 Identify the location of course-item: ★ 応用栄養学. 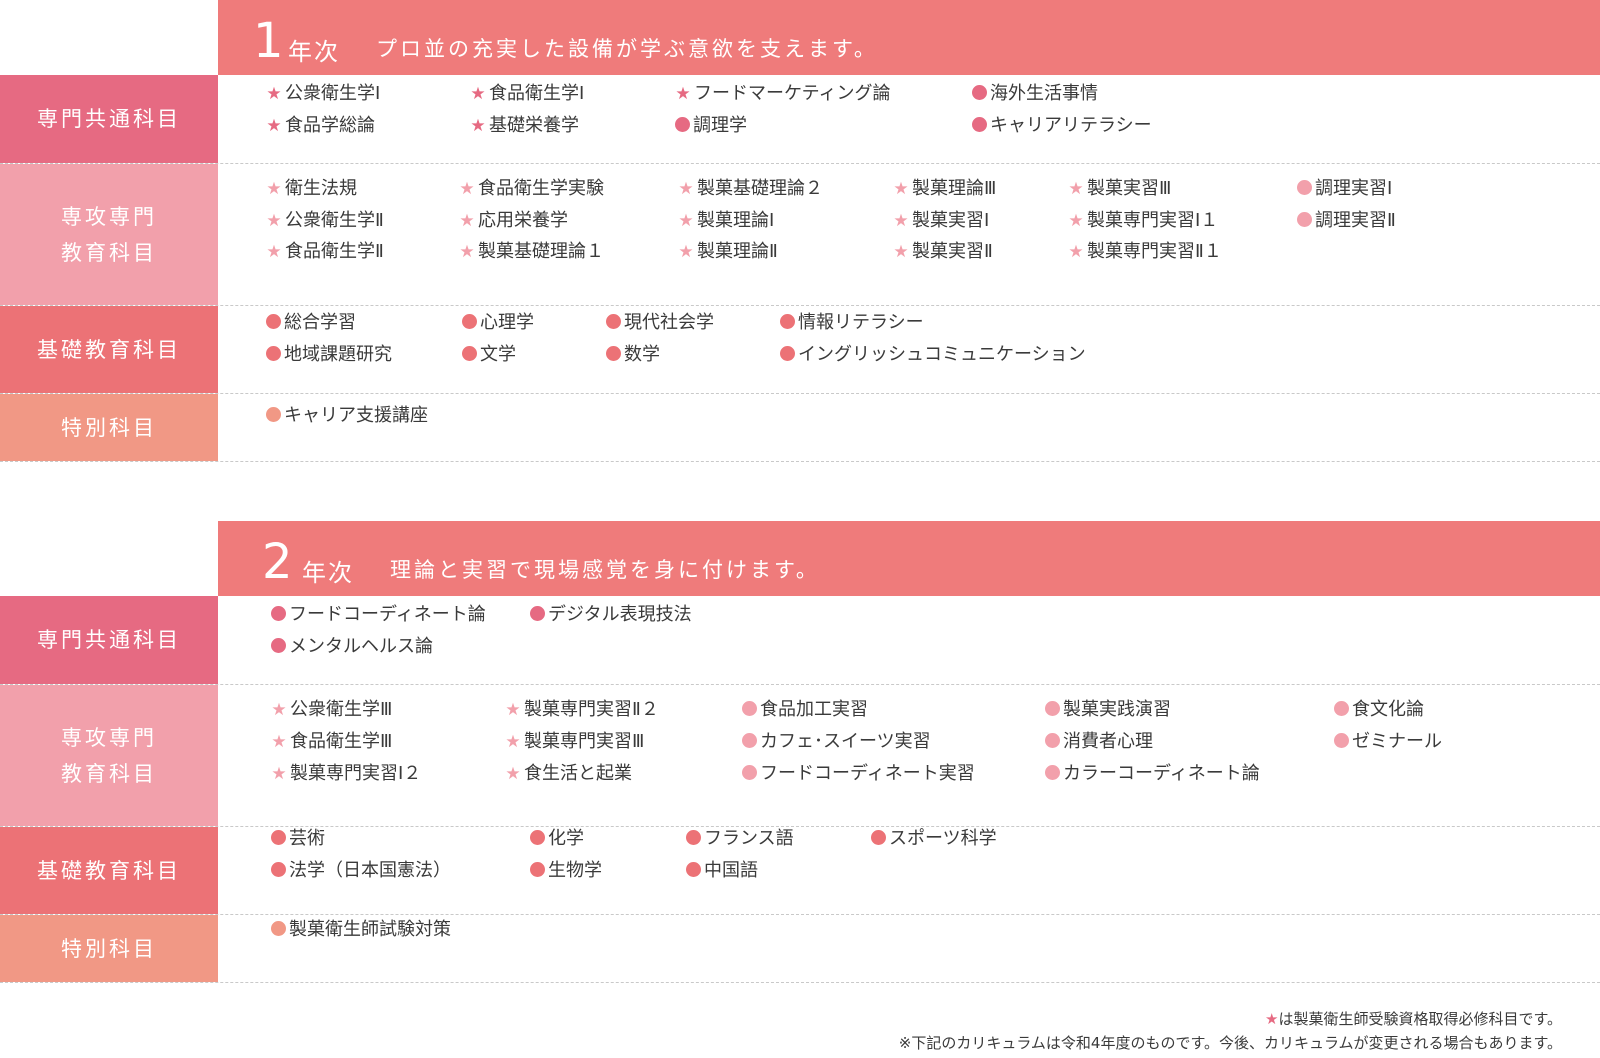
(512, 221).